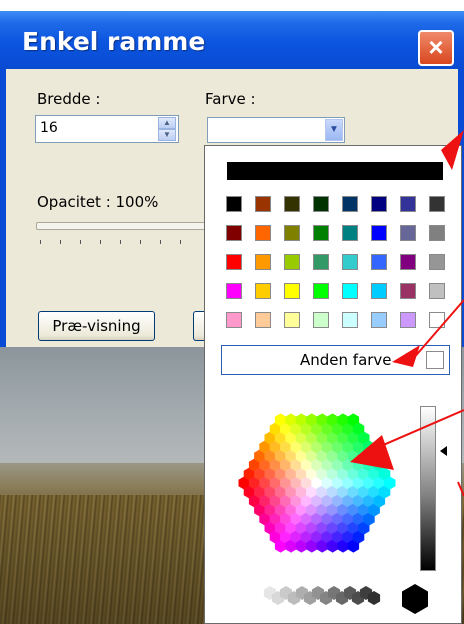  What do you see at coordinates (407, 313) in the screenshot?
I see `annotation-arrows` at bounding box center [407, 313].